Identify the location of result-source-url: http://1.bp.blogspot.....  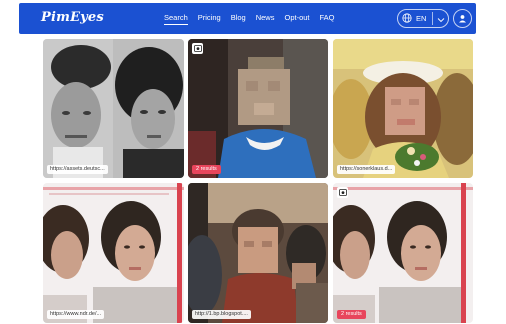
(221, 314).